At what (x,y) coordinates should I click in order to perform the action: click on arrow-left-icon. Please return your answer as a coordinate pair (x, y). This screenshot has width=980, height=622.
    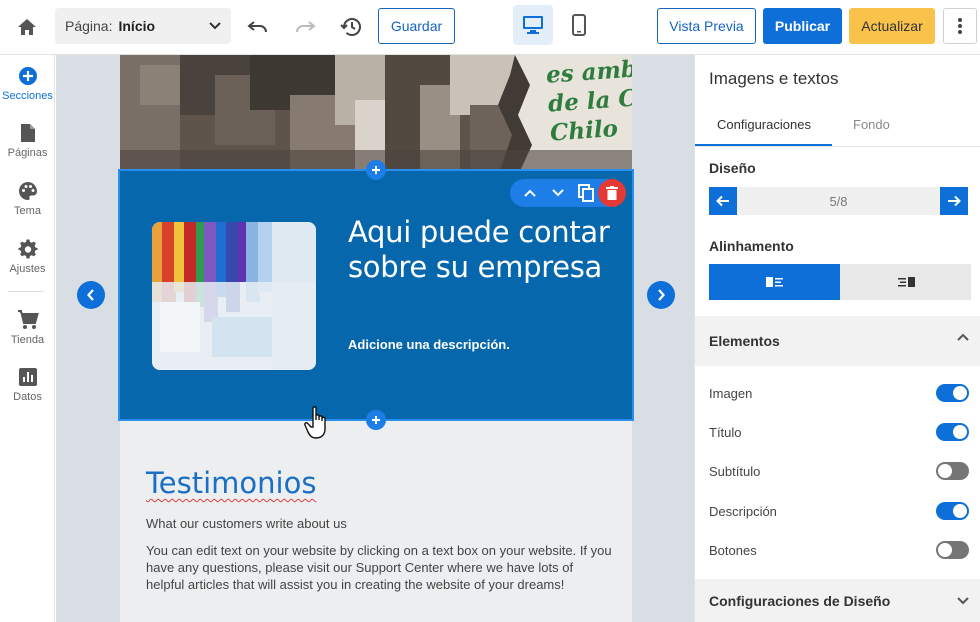
    Looking at the image, I should click on (722, 201).